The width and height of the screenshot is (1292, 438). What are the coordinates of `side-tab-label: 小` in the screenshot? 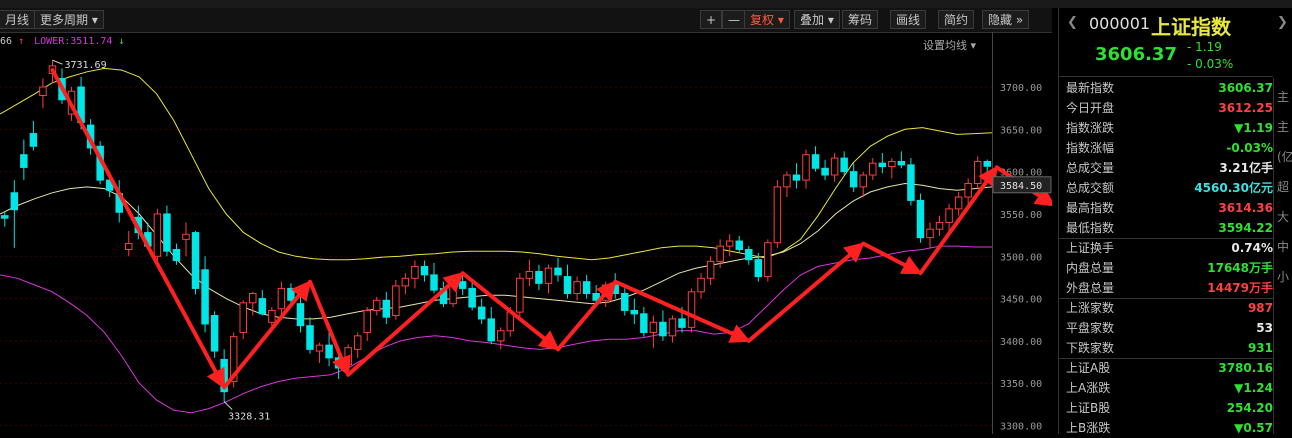 It's located at (1283, 276).